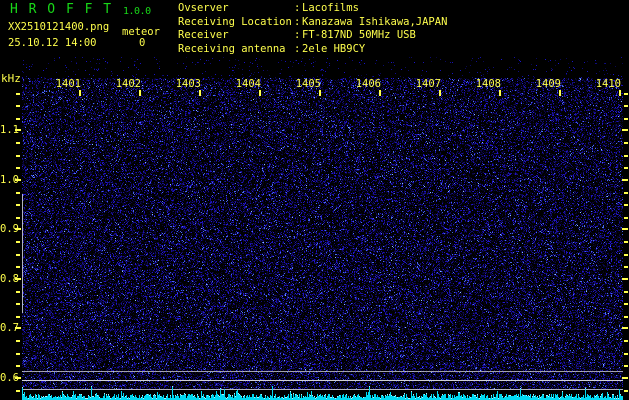 This screenshot has width=629, height=400. Describe the element at coordinates (9, 378) in the screenshot. I see `freq-tick-label: 0.6` at that location.